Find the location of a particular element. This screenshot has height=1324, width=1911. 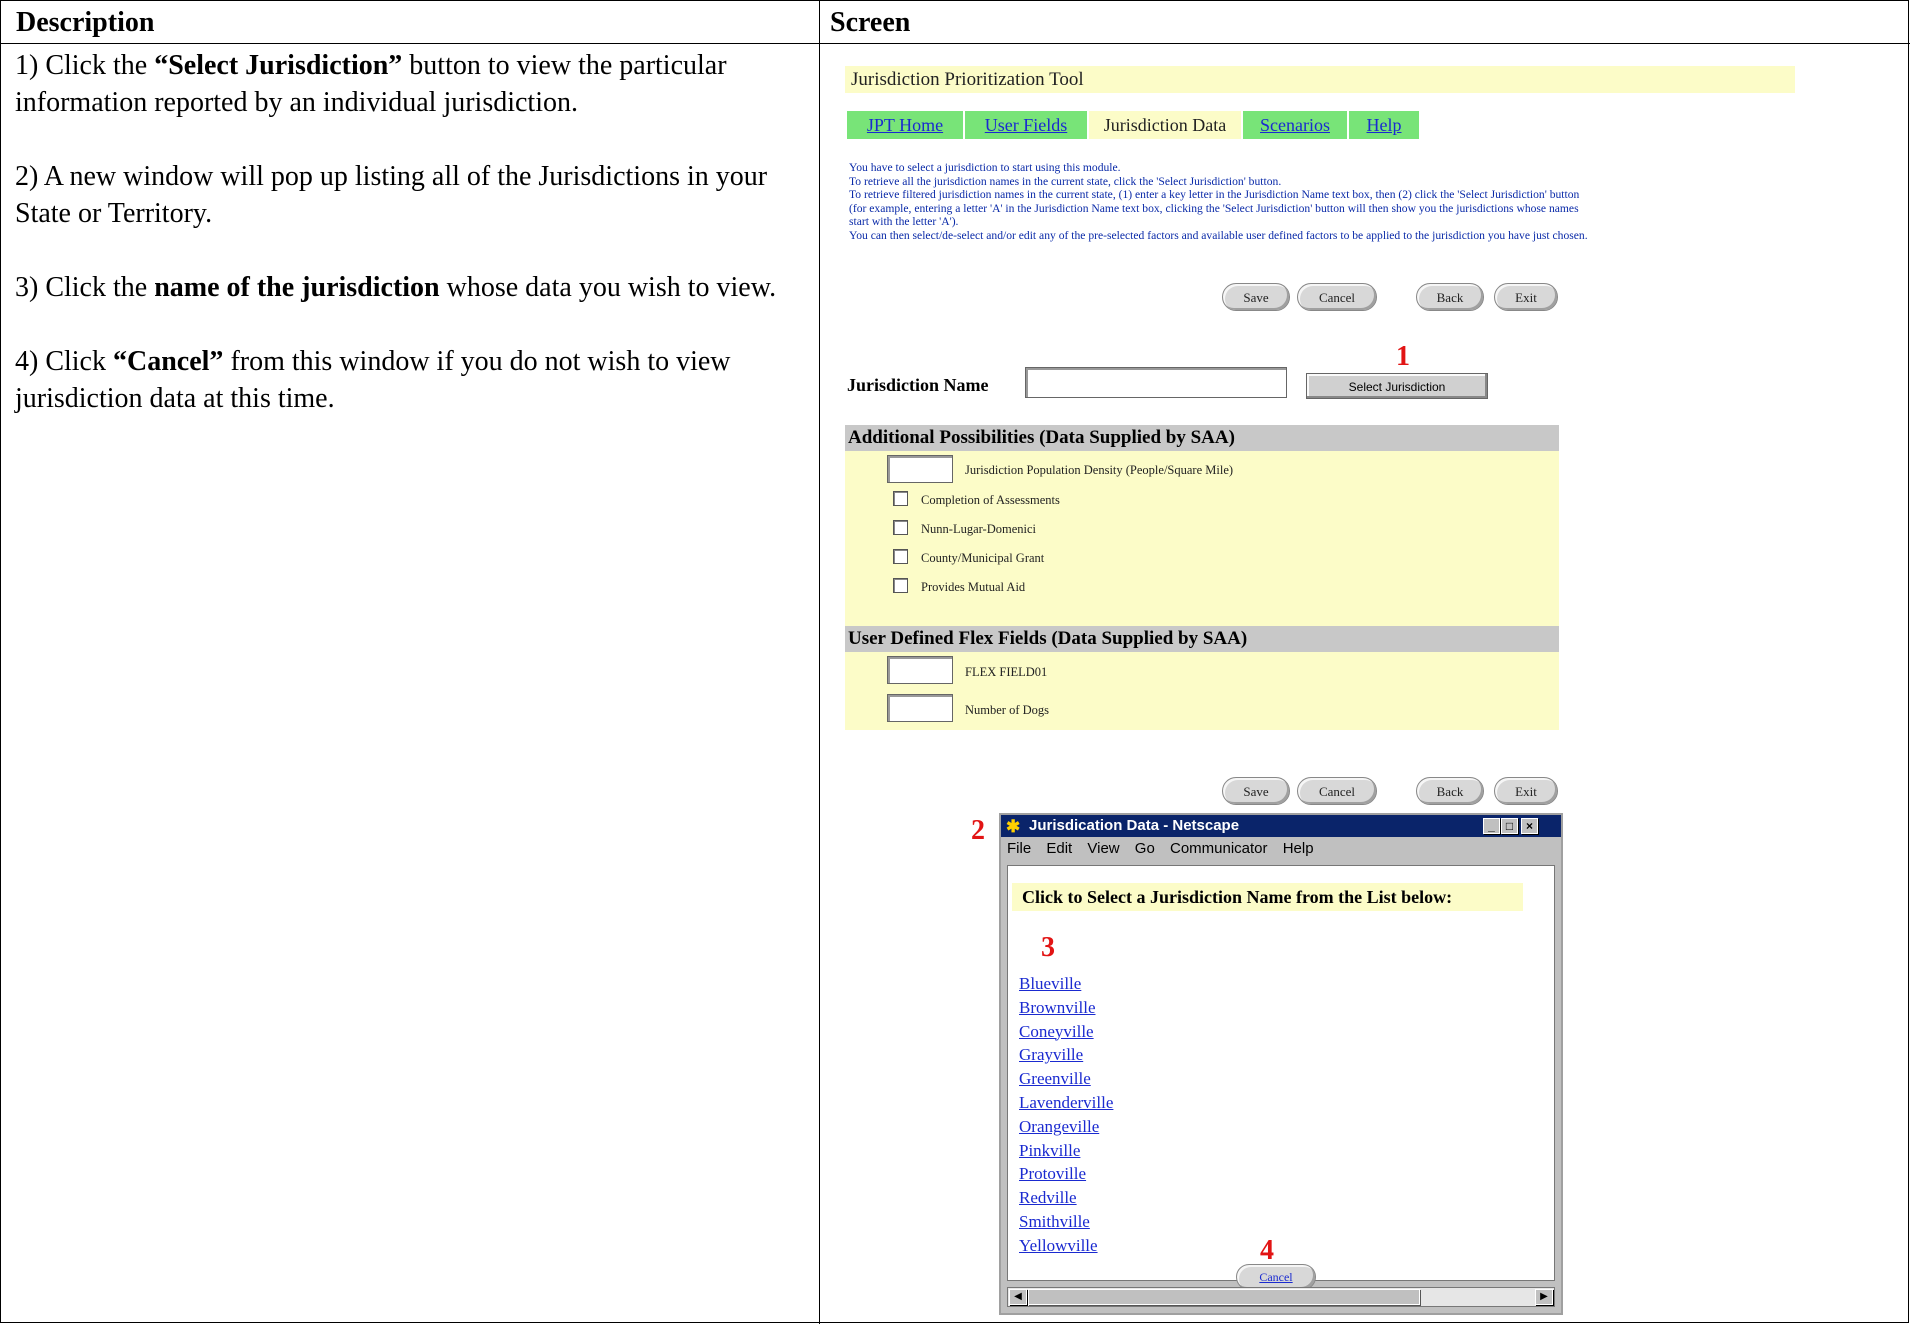

checkbox-label: Provides Mutual Aid is located at coordinates (973, 587).